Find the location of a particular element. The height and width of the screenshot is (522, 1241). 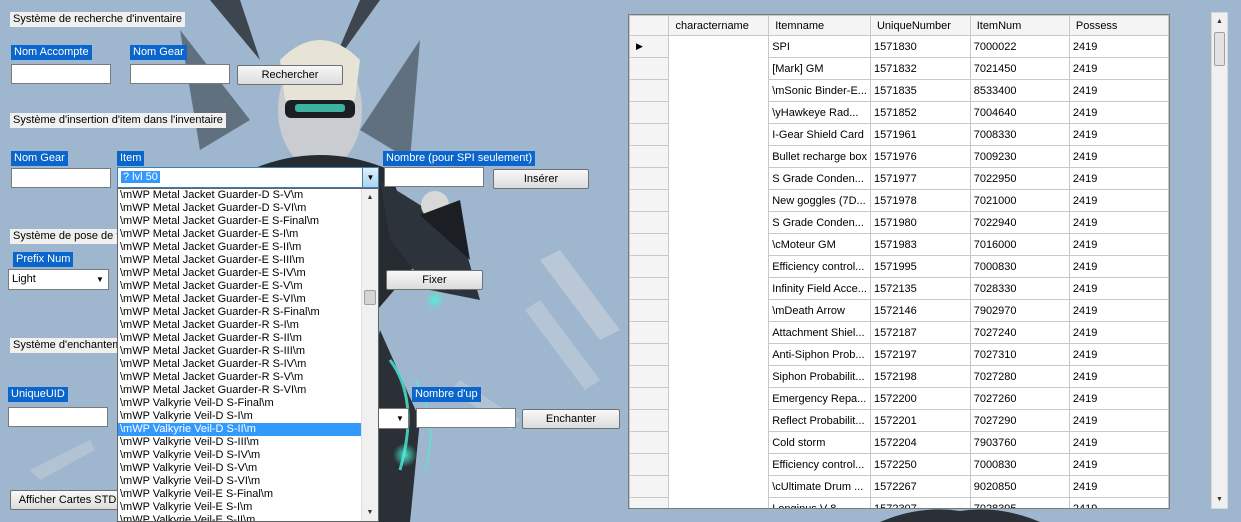

column-header: charactername is located at coordinates (719, 25).